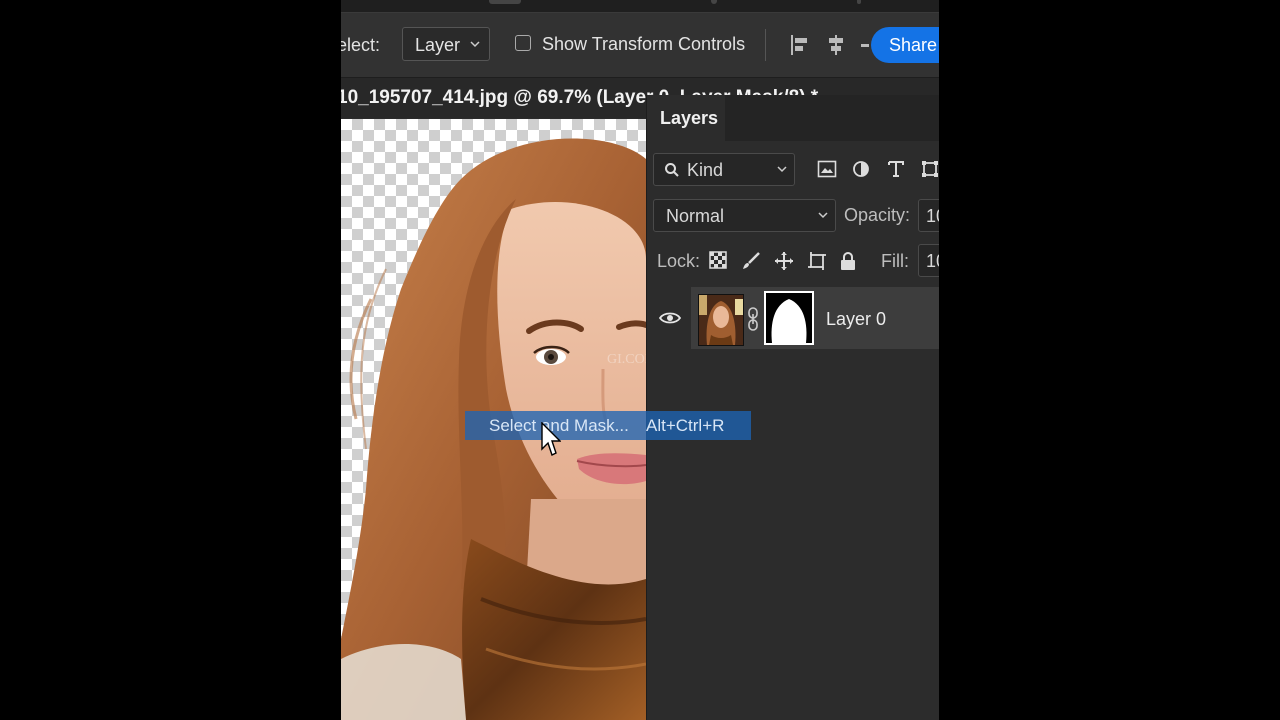 The image size is (1280, 720). What do you see at coordinates (864, 45) in the screenshot?
I see `align-right-edges-icon` at bounding box center [864, 45].